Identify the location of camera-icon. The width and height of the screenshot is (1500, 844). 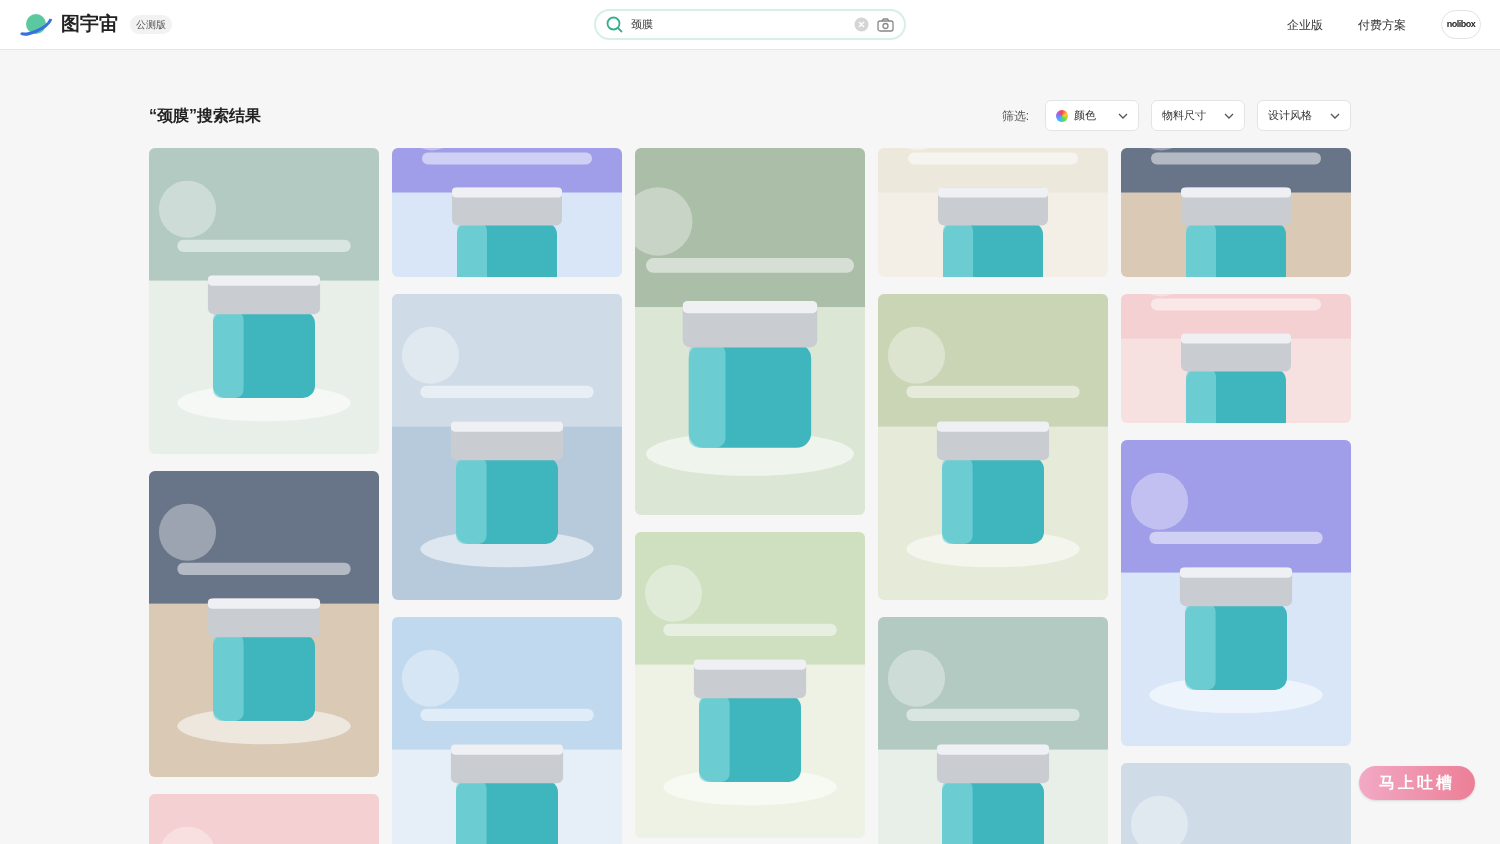
(885, 24).